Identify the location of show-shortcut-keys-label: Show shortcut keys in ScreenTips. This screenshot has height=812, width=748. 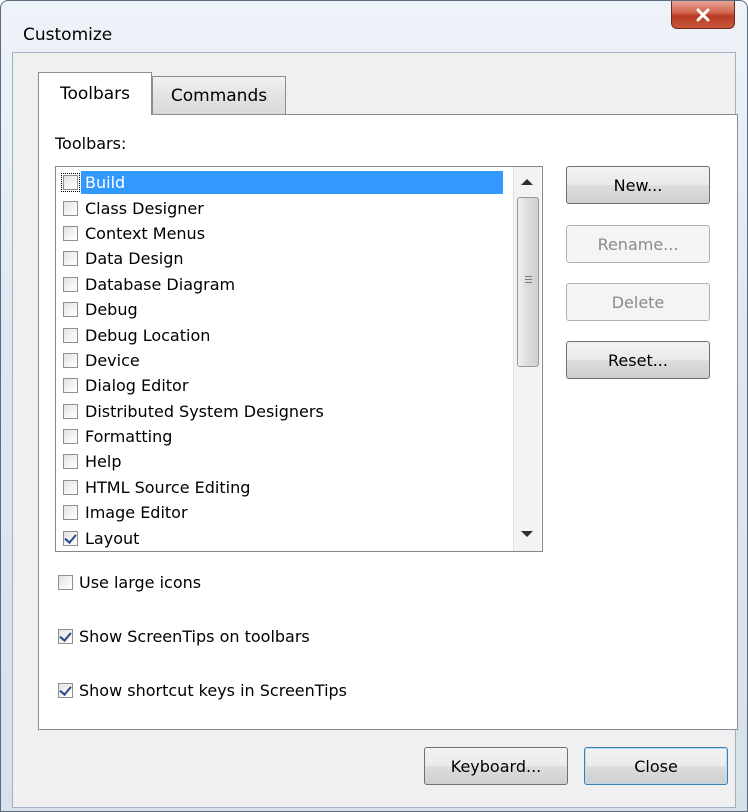
(213, 690).